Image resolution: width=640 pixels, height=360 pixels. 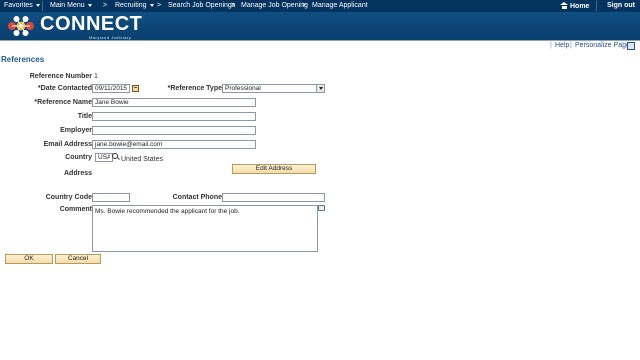 What do you see at coordinates (75, 209) in the screenshot?
I see `comment-label: Comment` at bounding box center [75, 209].